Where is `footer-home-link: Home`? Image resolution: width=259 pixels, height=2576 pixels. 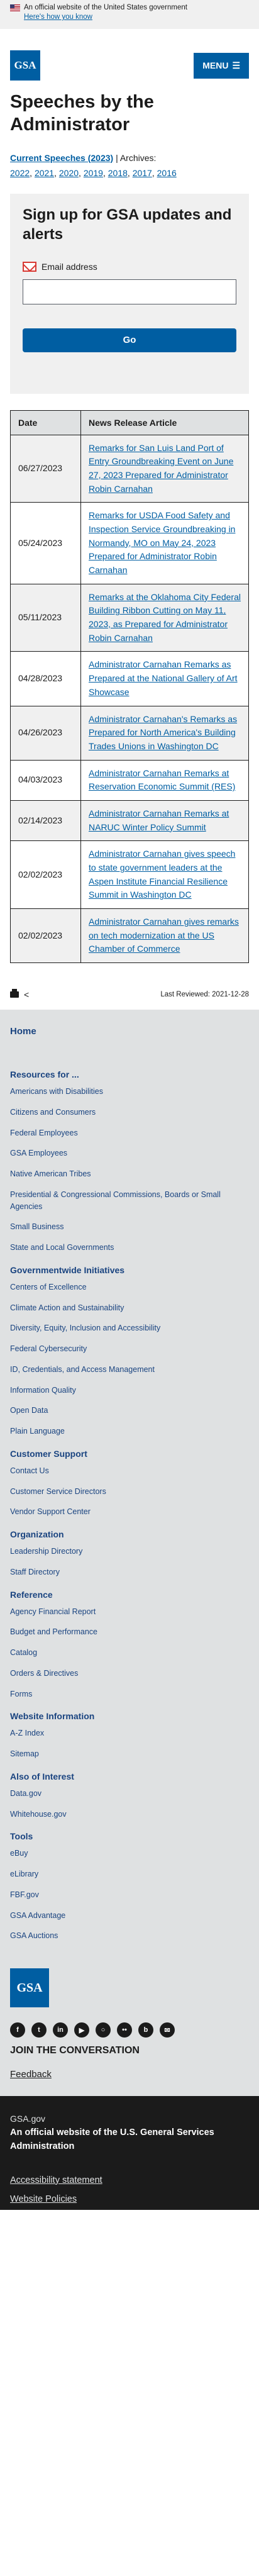
footer-home-link: Home is located at coordinates (129, 1045).